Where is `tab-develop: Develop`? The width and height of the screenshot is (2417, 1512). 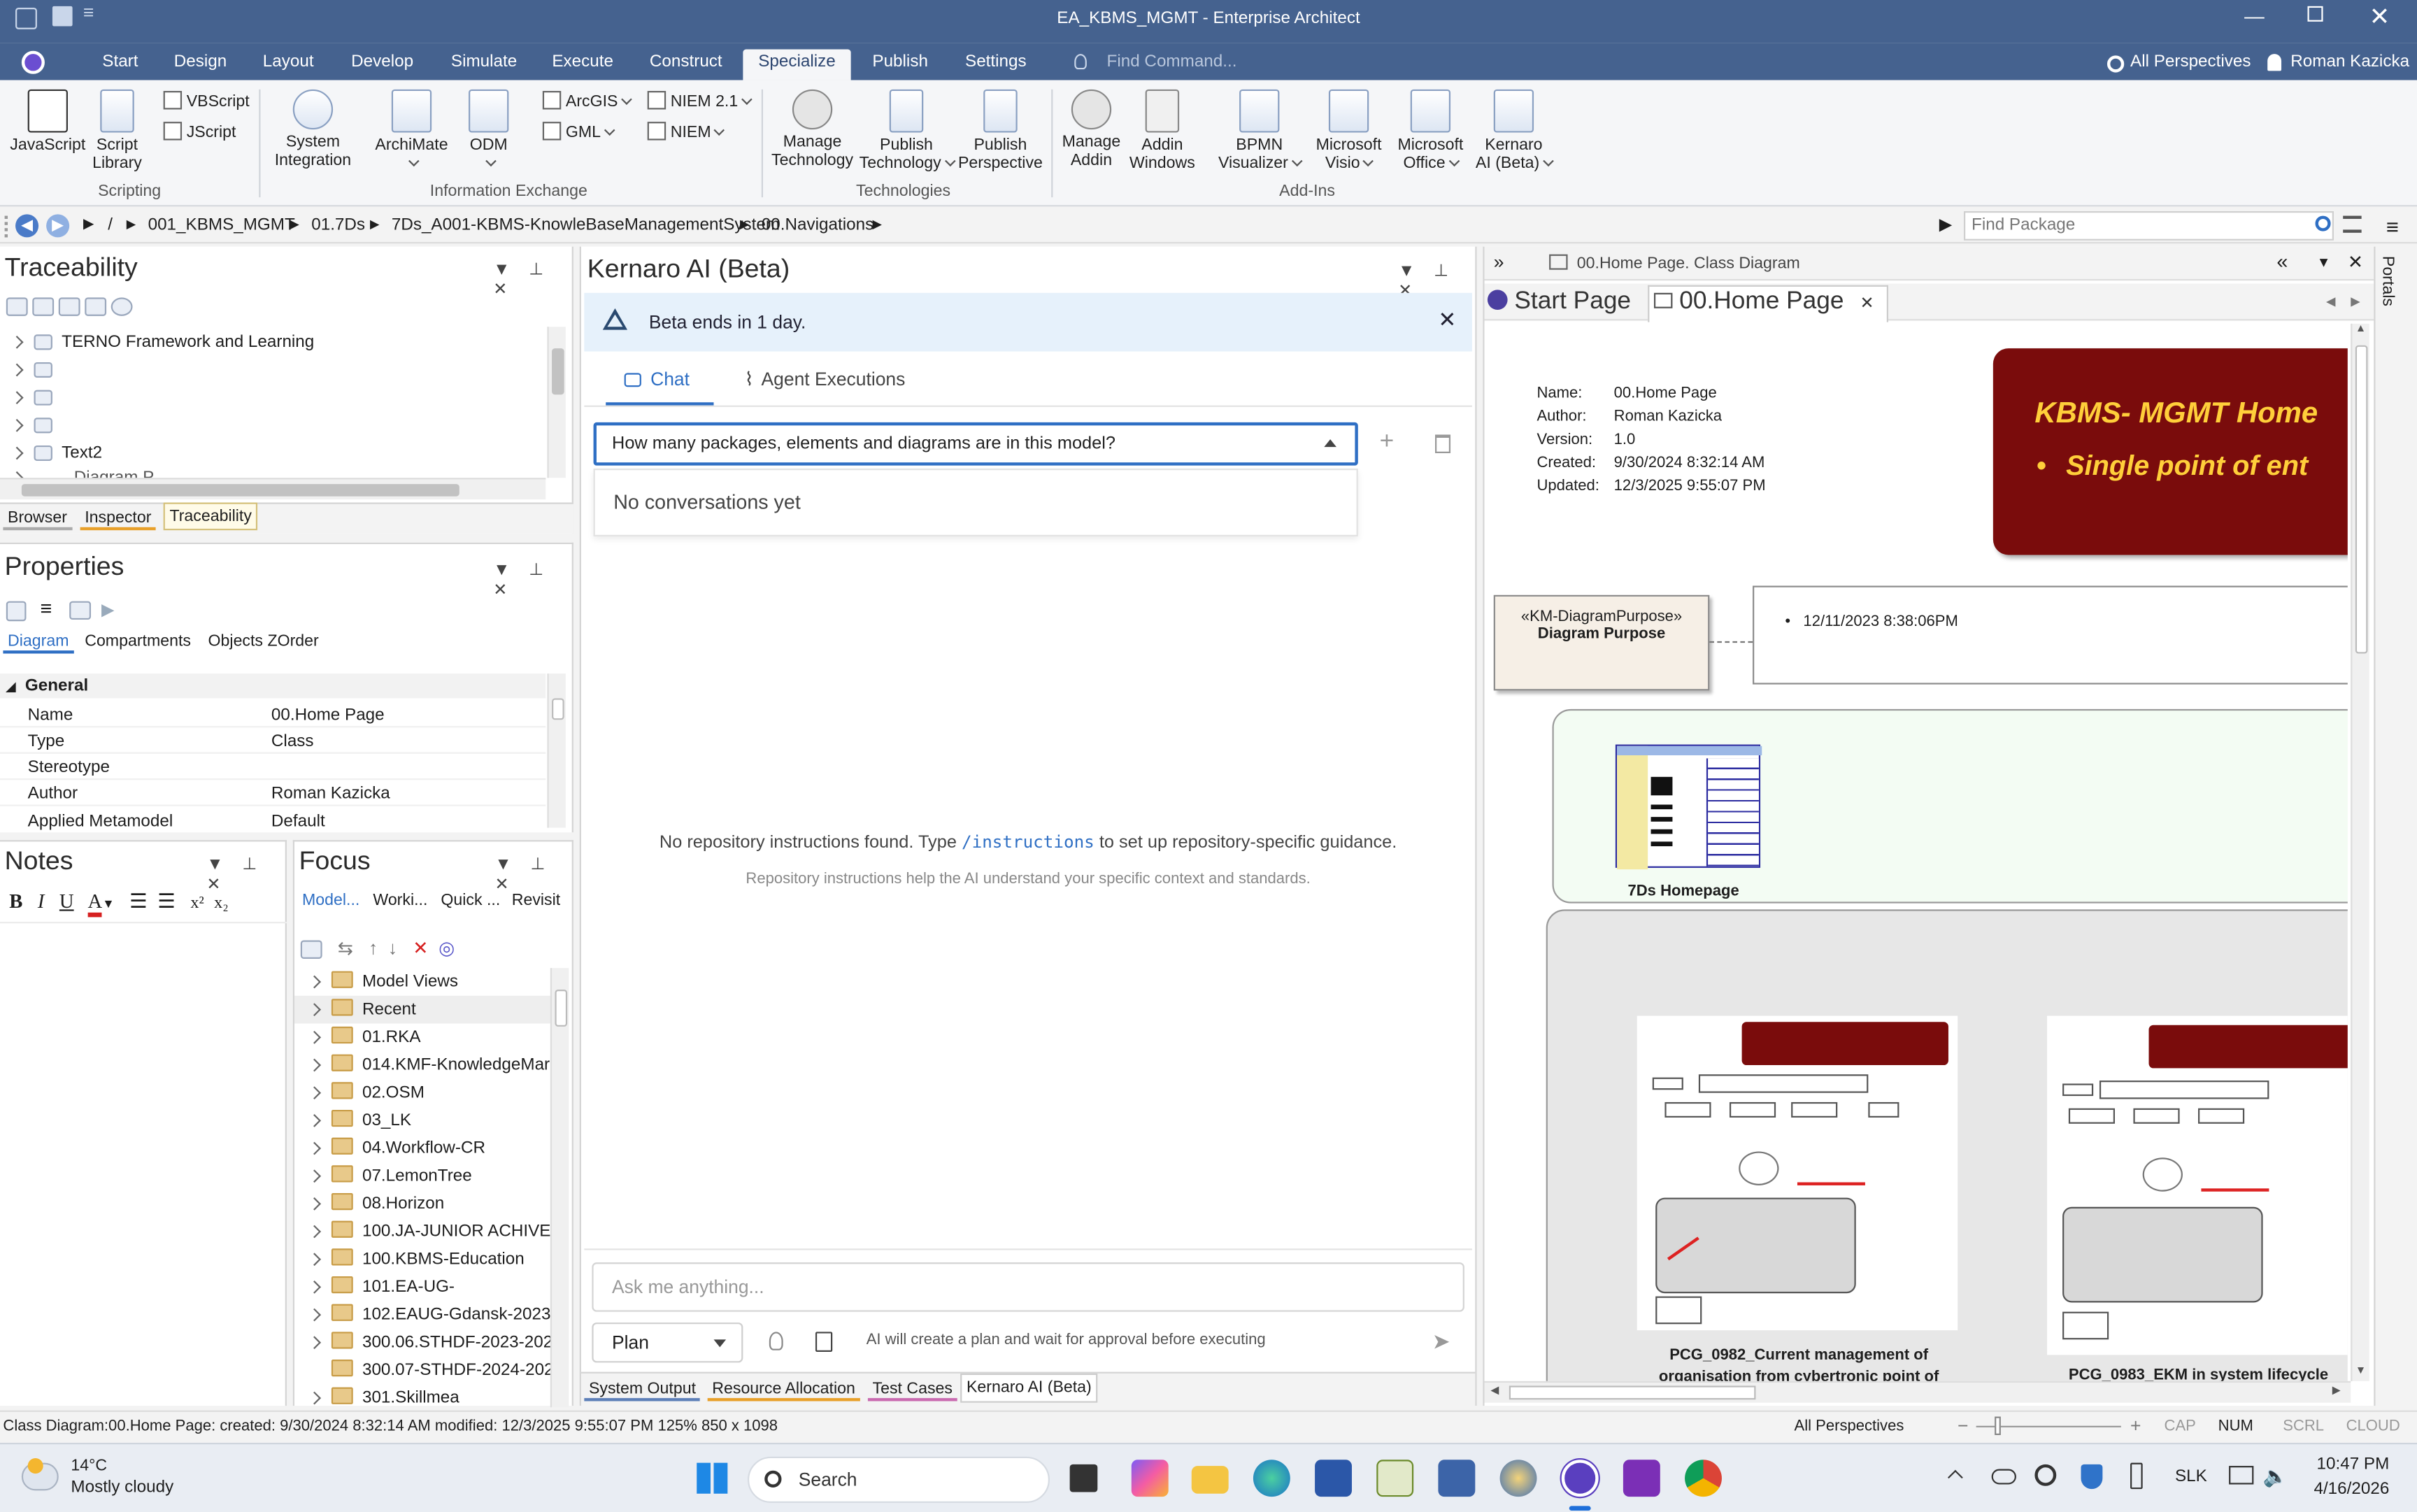
tab-develop: Develop is located at coordinates (382, 65).